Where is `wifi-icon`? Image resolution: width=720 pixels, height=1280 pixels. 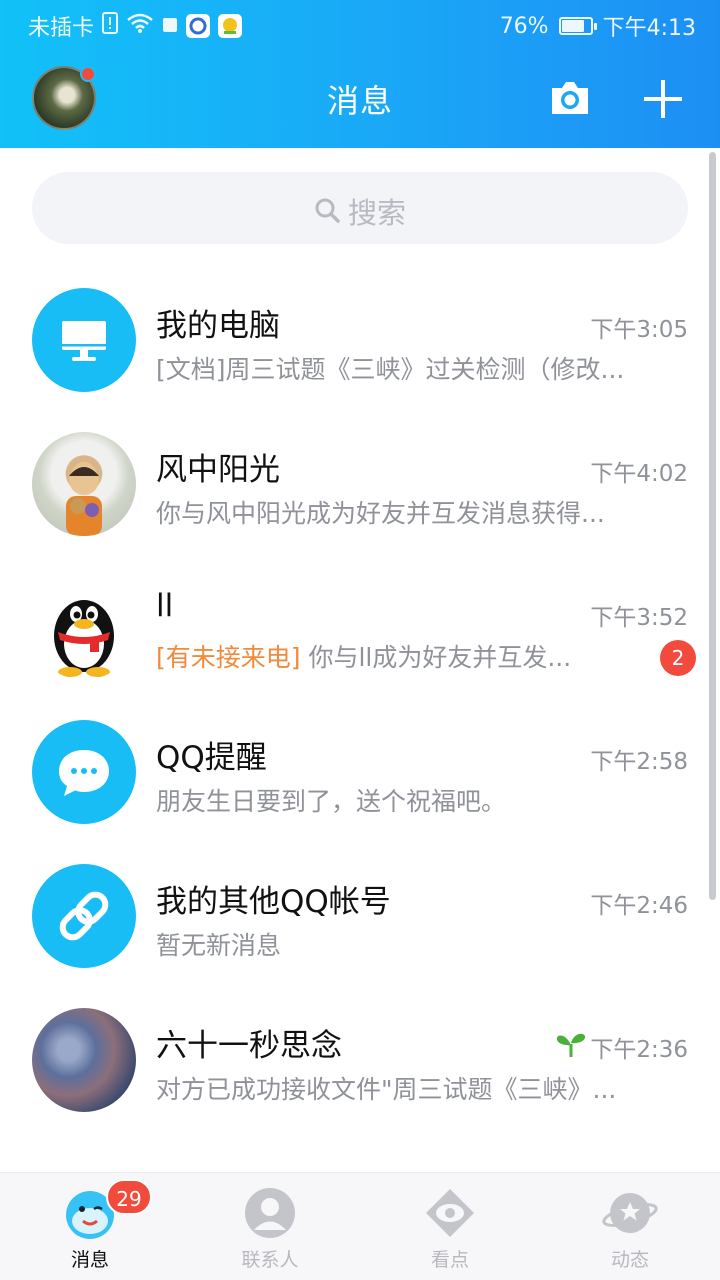
wifi-icon is located at coordinates (140, 26).